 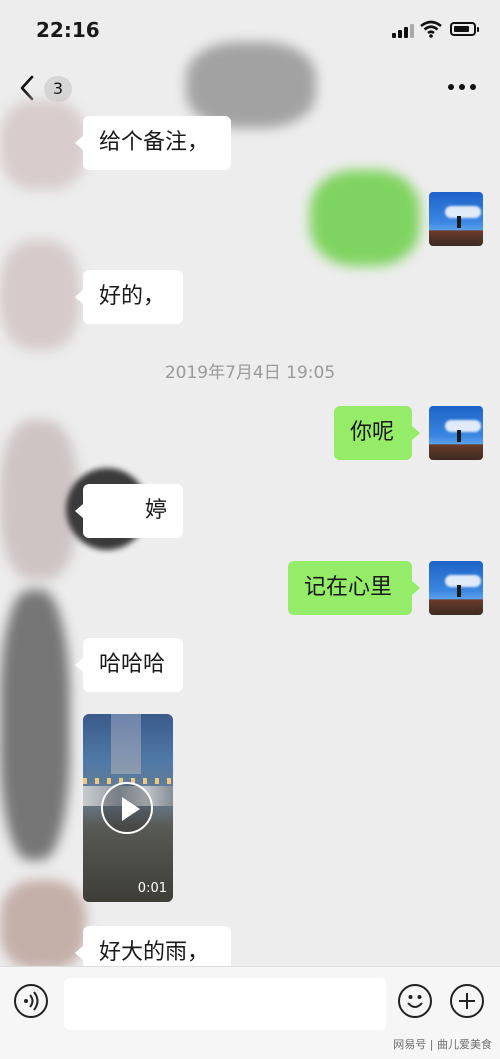 I want to click on voice-button, so click(x=31, y=1001).